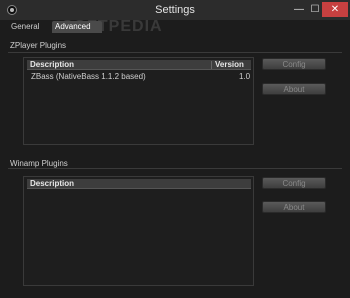  Describe the element at coordinates (315, 9) in the screenshot. I see `maximize-button: ☐` at that location.